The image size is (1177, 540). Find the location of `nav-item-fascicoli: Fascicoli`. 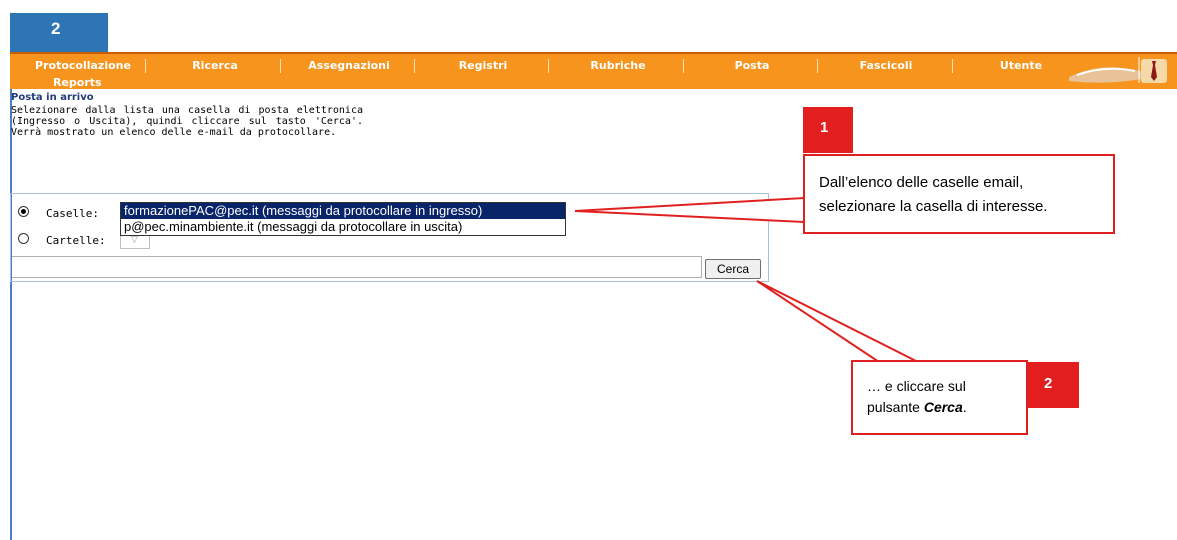

nav-item-fascicoli: Fascicoli is located at coordinates (886, 65).